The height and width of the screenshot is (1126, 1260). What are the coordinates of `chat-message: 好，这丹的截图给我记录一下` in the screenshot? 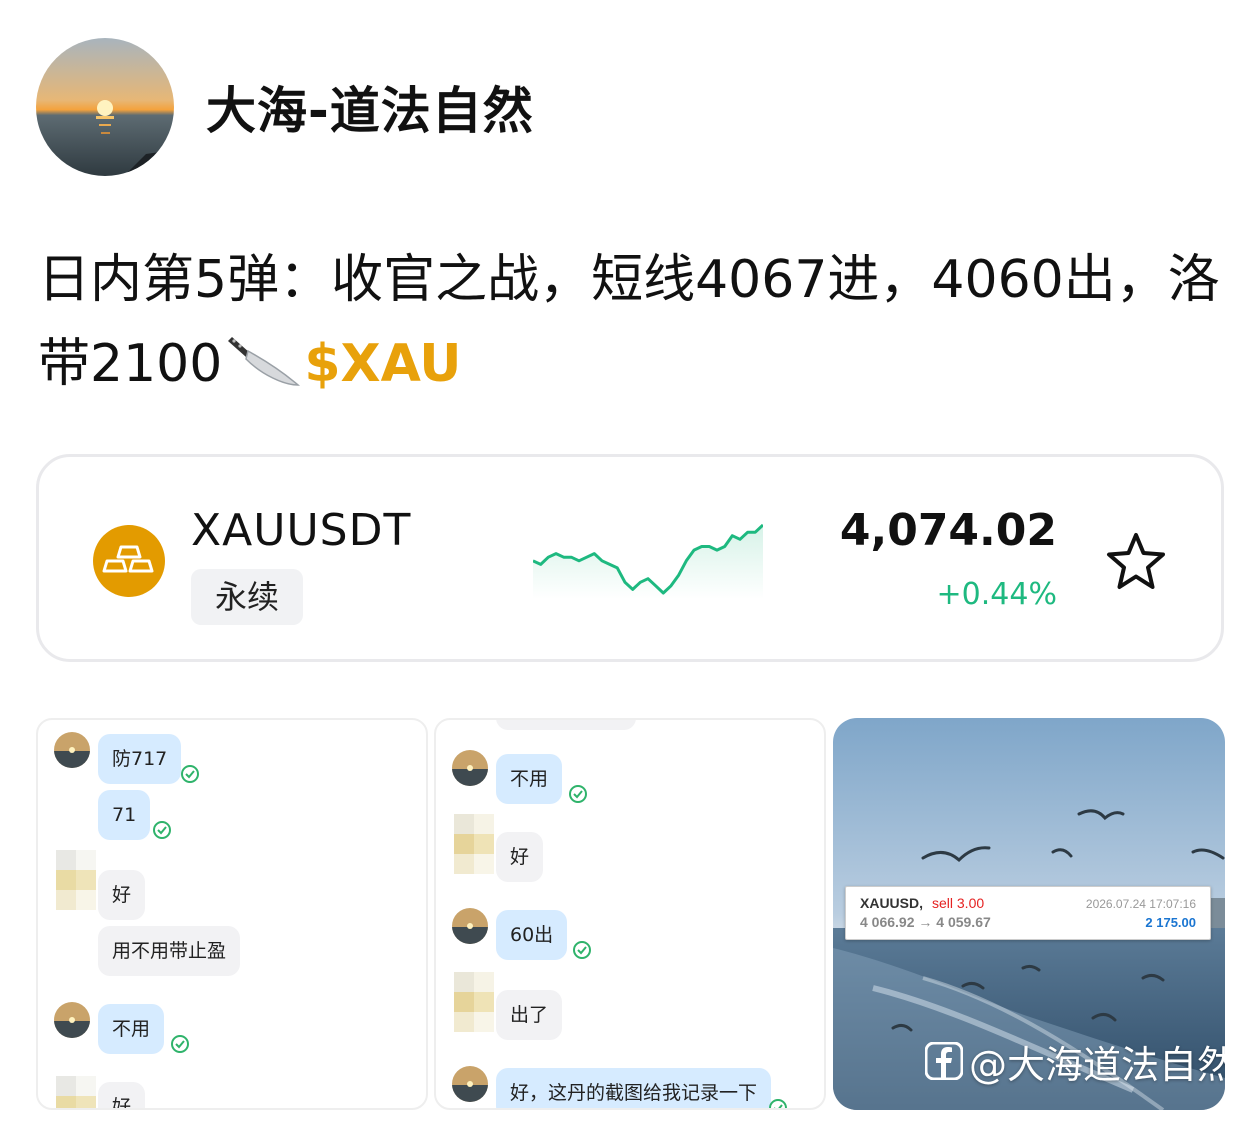 It's located at (634, 1088).